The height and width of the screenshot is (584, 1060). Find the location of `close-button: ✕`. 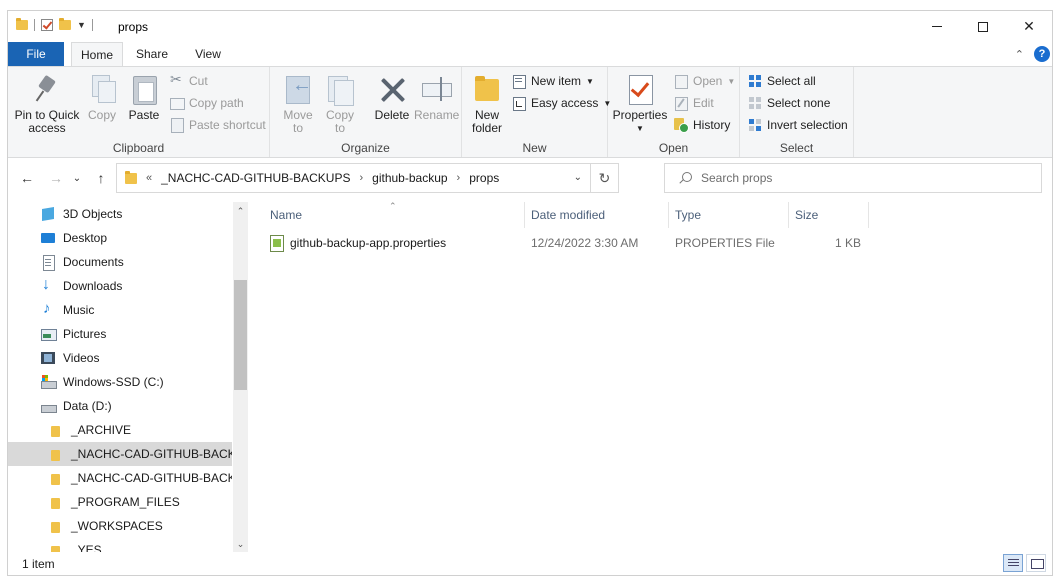

close-button: ✕ is located at coordinates (1029, 26).